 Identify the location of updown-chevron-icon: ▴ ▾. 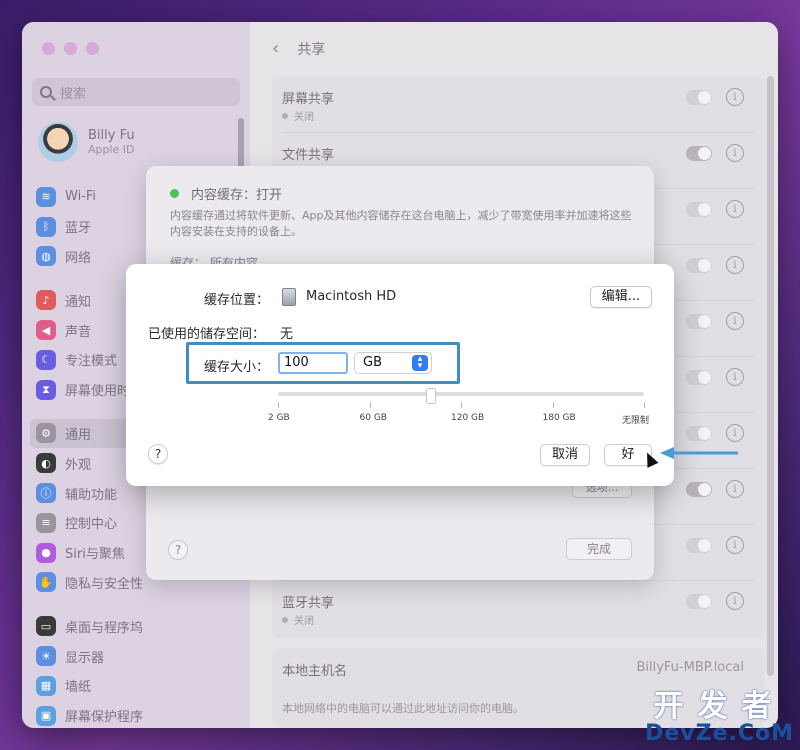
(420, 363).